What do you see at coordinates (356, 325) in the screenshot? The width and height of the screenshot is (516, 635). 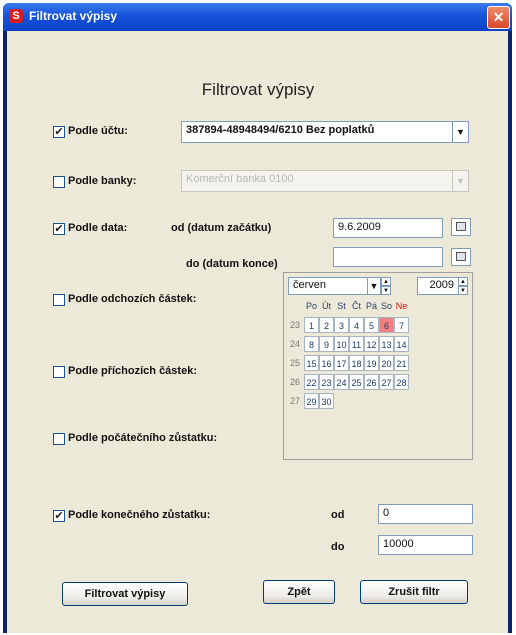 I see `calendar-day: 4` at bounding box center [356, 325].